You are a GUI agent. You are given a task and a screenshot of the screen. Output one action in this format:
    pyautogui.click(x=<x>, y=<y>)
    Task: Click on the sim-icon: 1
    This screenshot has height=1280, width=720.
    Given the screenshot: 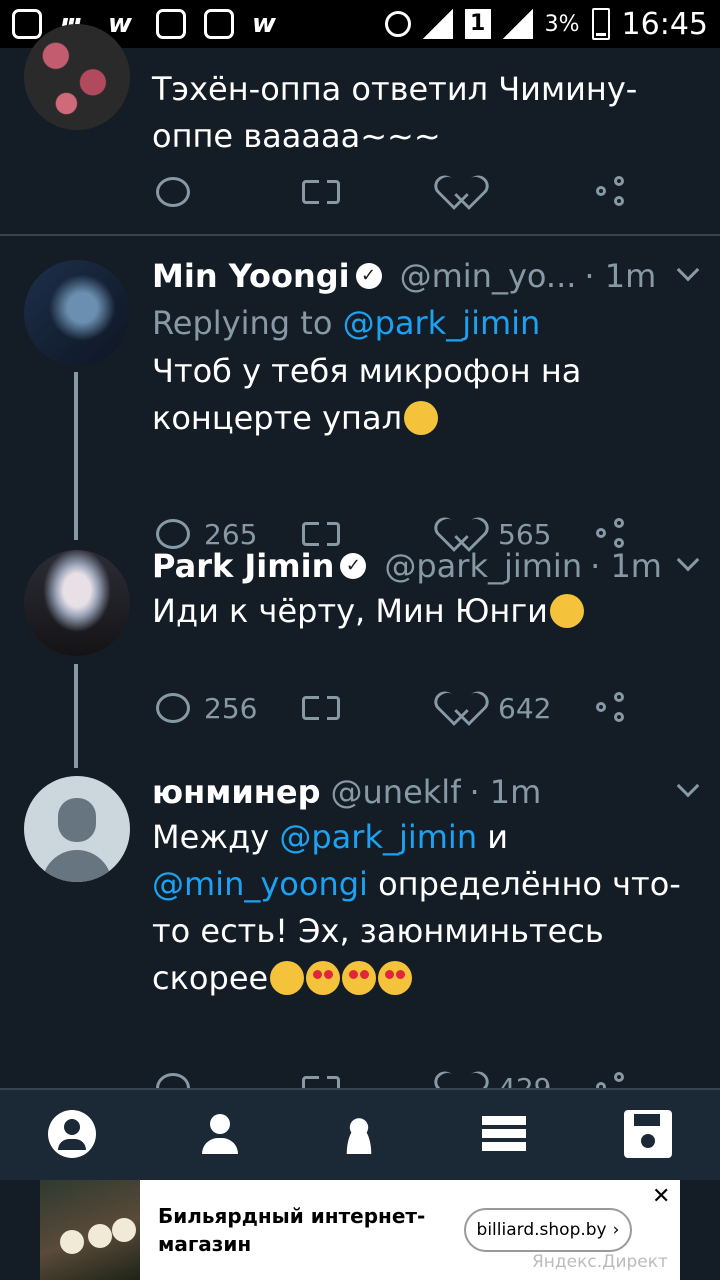 What is the action you would take?
    pyautogui.click(x=477, y=24)
    